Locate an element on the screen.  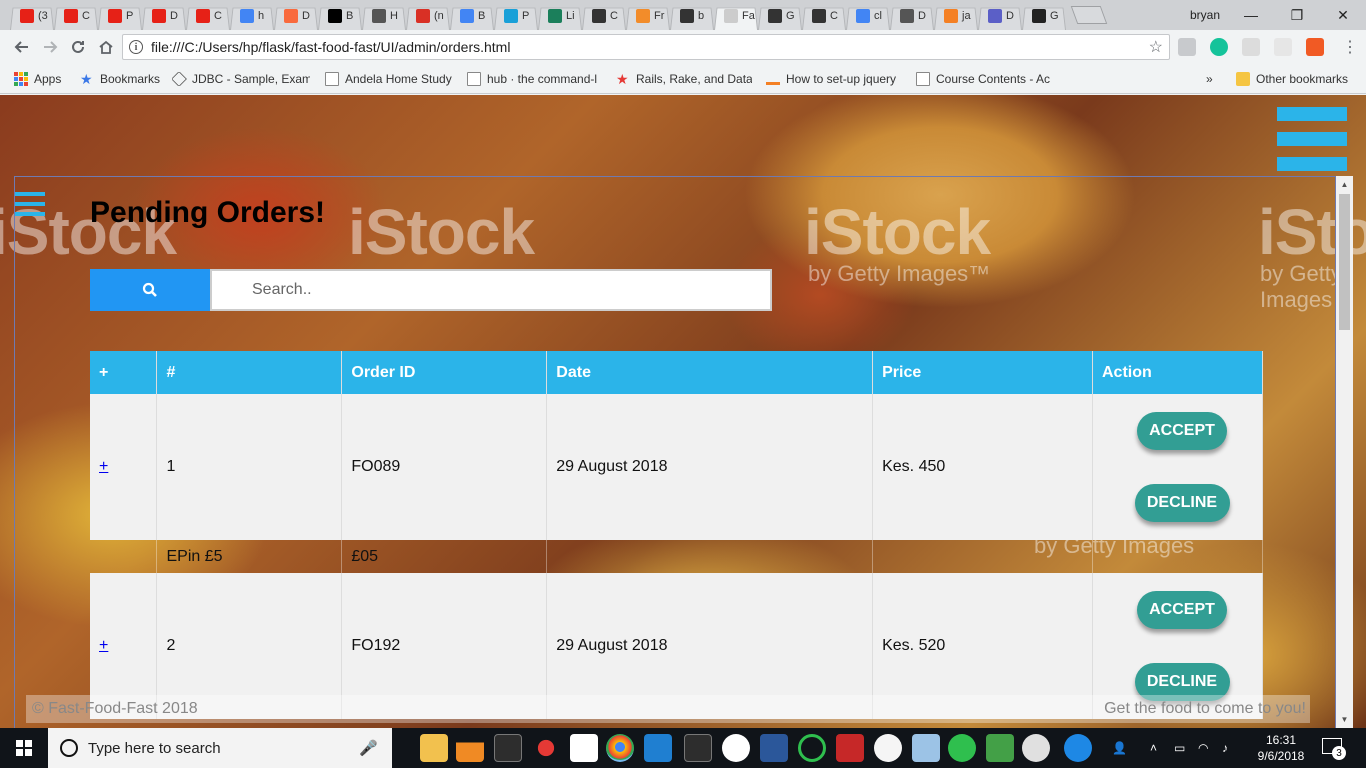
forward-icon is located at coordinates (50, 47).